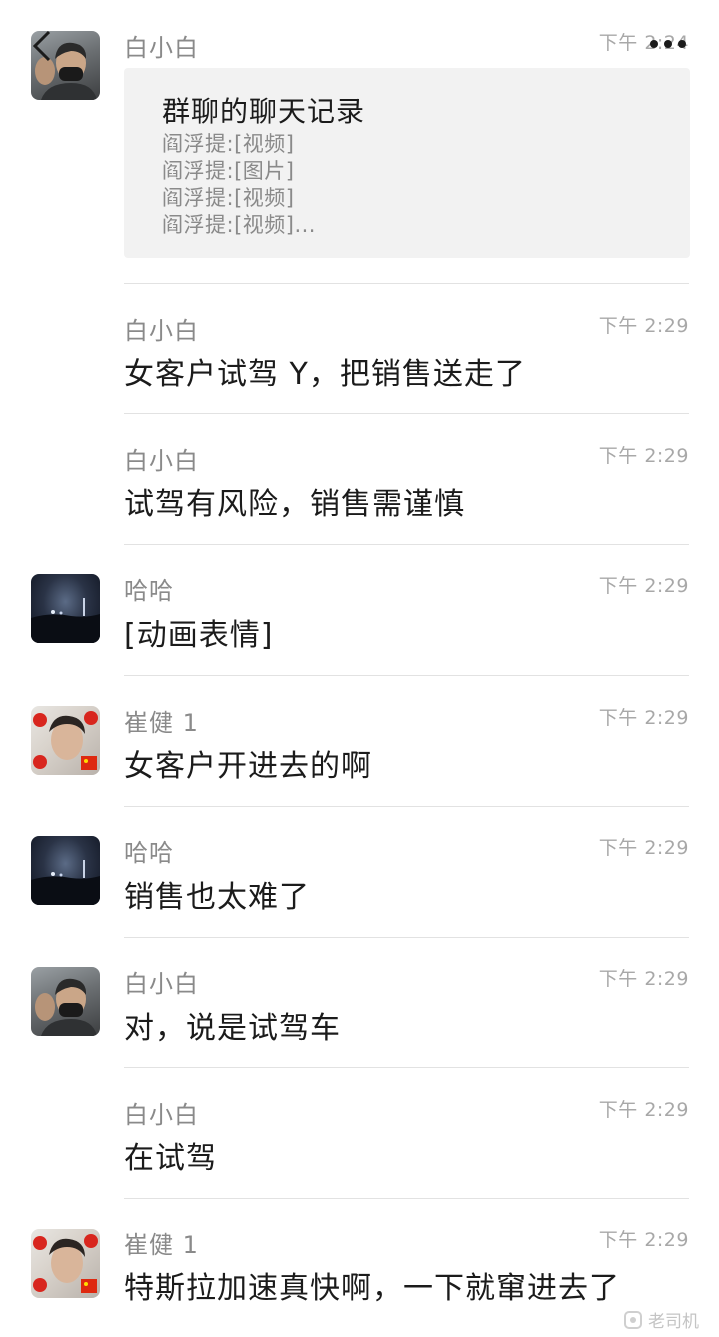 The height and width of the screenshot is (1337, 719). I want to click on message-text: 特斯拉加速真快啊，一下就窜进去了, so click(372, 1288).